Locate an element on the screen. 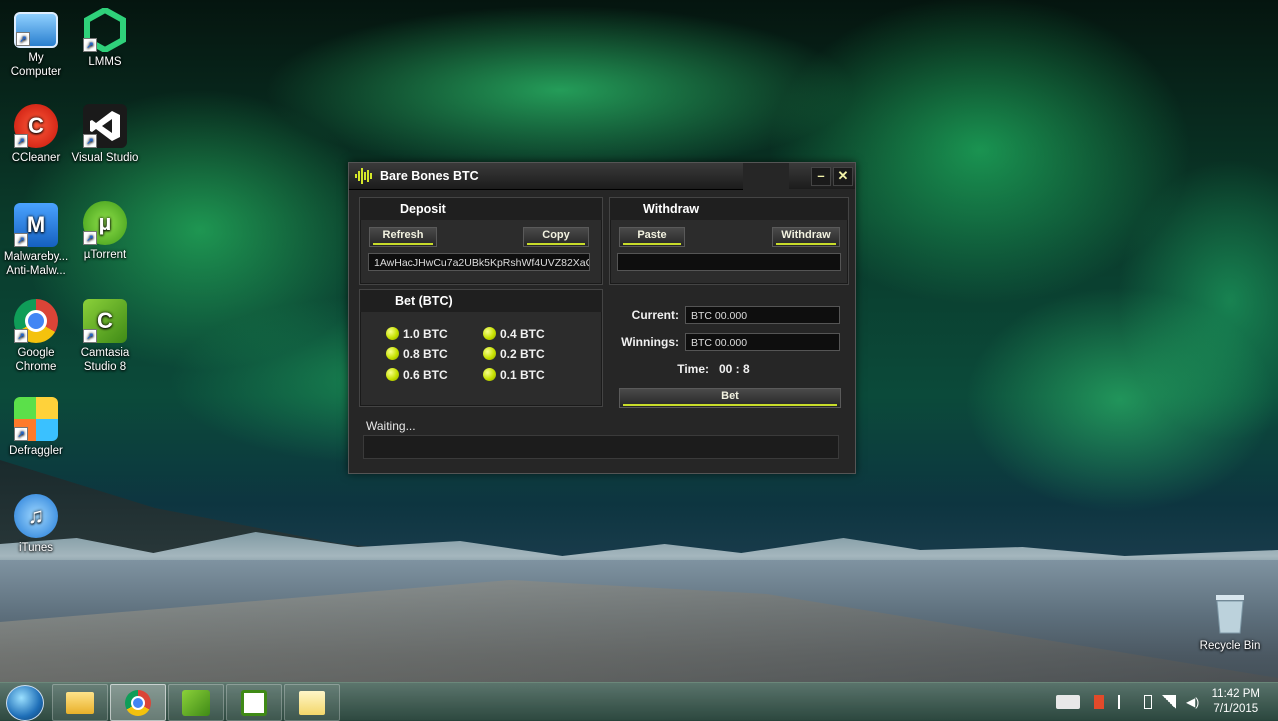 The width and height of the screenshot is (1278, 721). bet-option-0-1: 0.1 BTC is located at coordinates (514, 375).